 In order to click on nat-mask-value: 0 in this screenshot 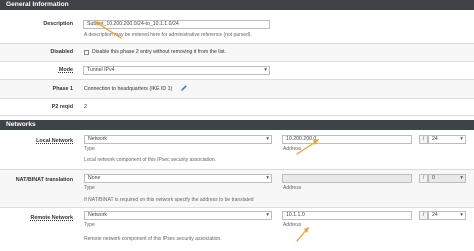, I will do `click(433, 178)`.